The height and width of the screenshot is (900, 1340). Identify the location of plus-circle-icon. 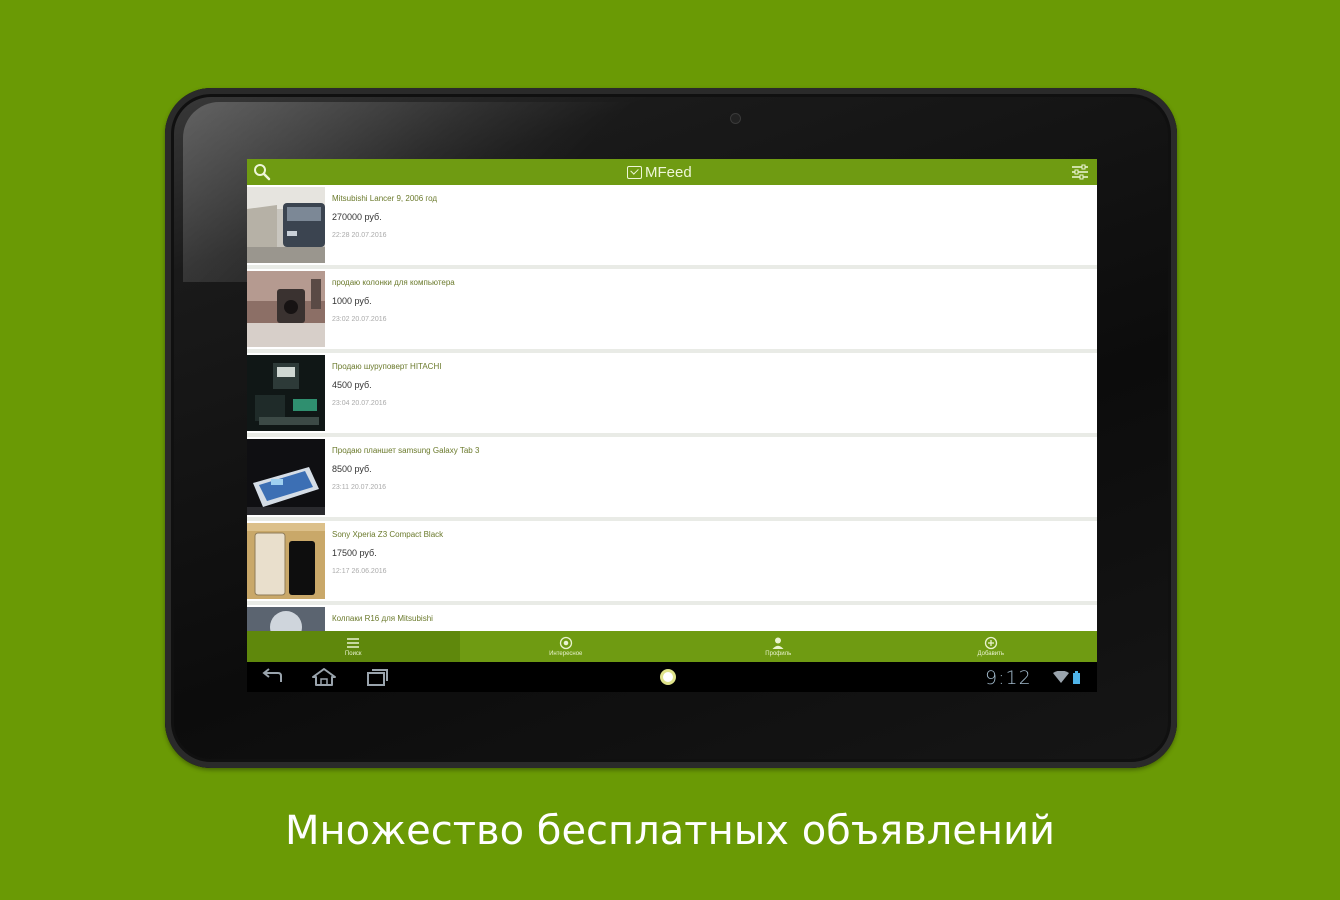
(990, 643).